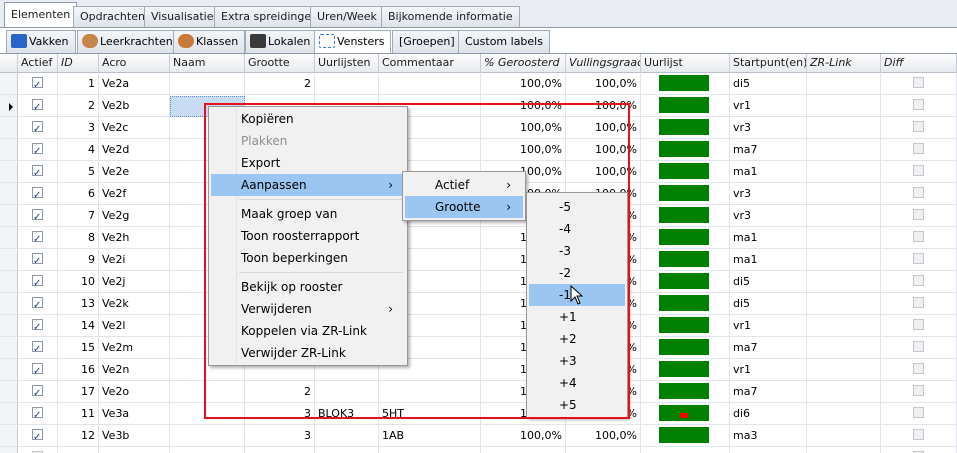  Describe the element at coordinates (134, 149) in the screenshot. I see `acro-cell: Ve2d` at that location.